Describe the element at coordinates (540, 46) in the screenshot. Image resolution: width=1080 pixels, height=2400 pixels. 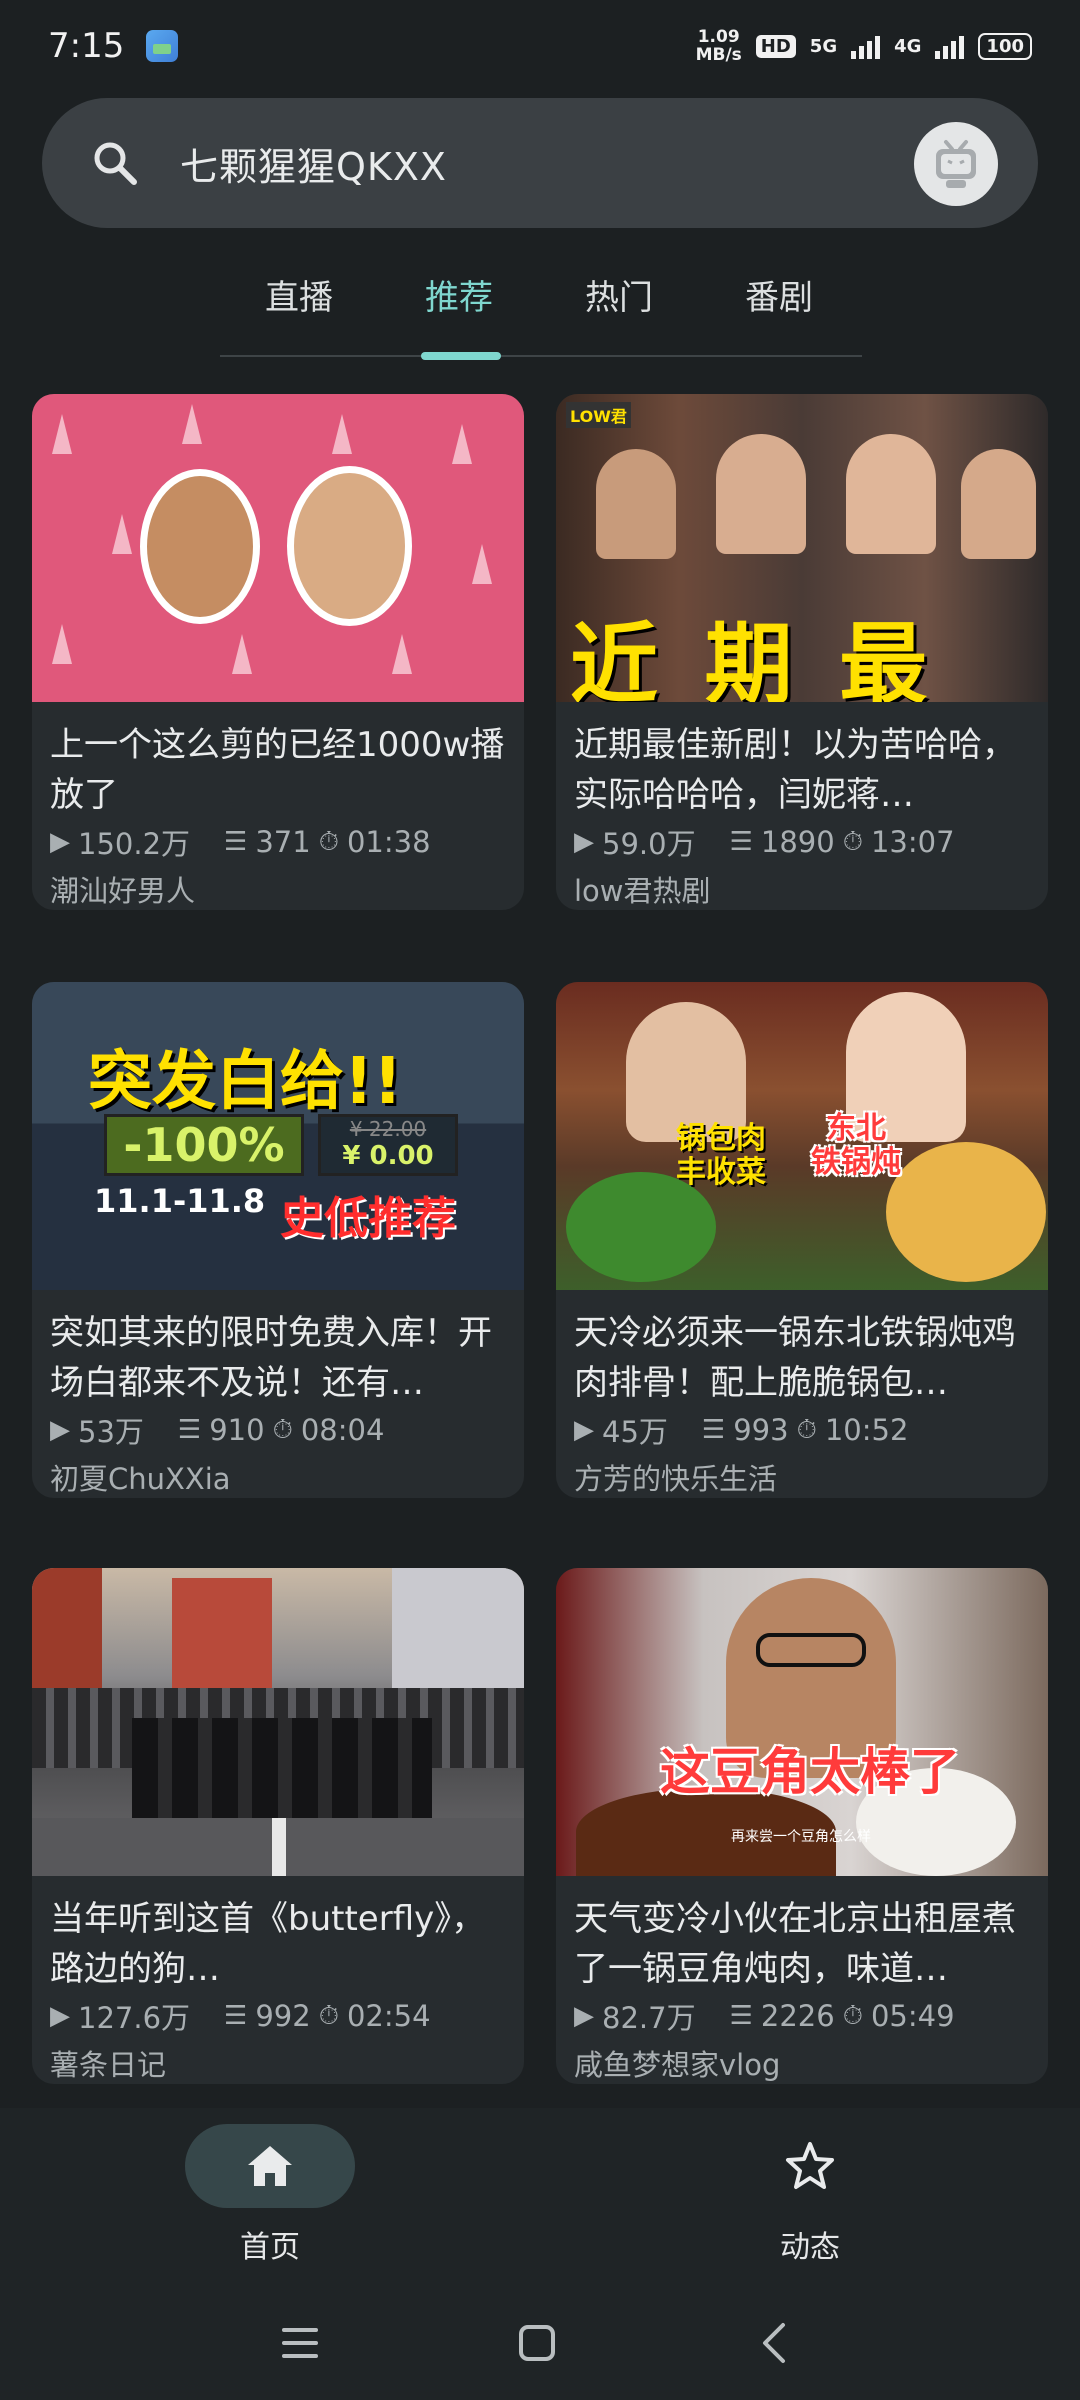
I see `status-bar: 7:15 1.09 MB/s HD 5G 4G 100` at that location.